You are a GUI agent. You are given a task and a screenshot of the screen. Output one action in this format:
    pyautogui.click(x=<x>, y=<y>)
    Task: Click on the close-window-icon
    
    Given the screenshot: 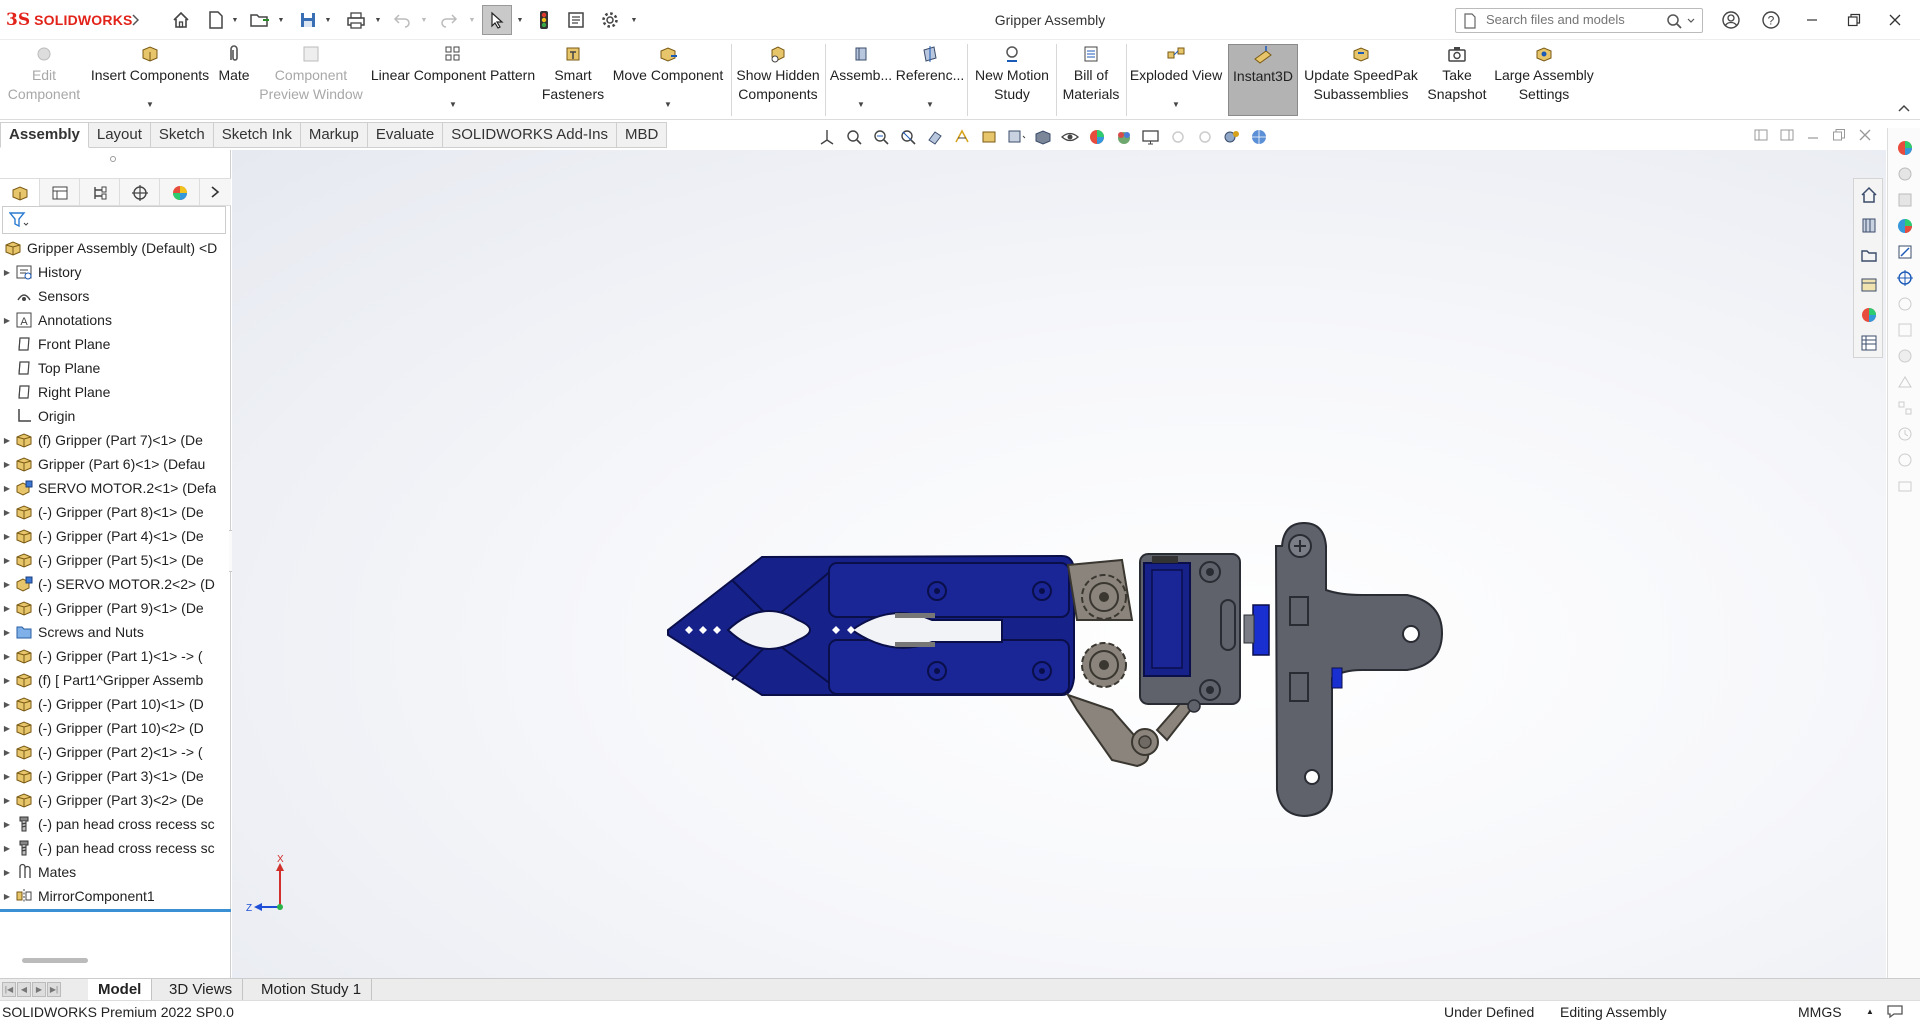 What is the action you would take?
    pyautogui.click(x=1895, y=20)
    